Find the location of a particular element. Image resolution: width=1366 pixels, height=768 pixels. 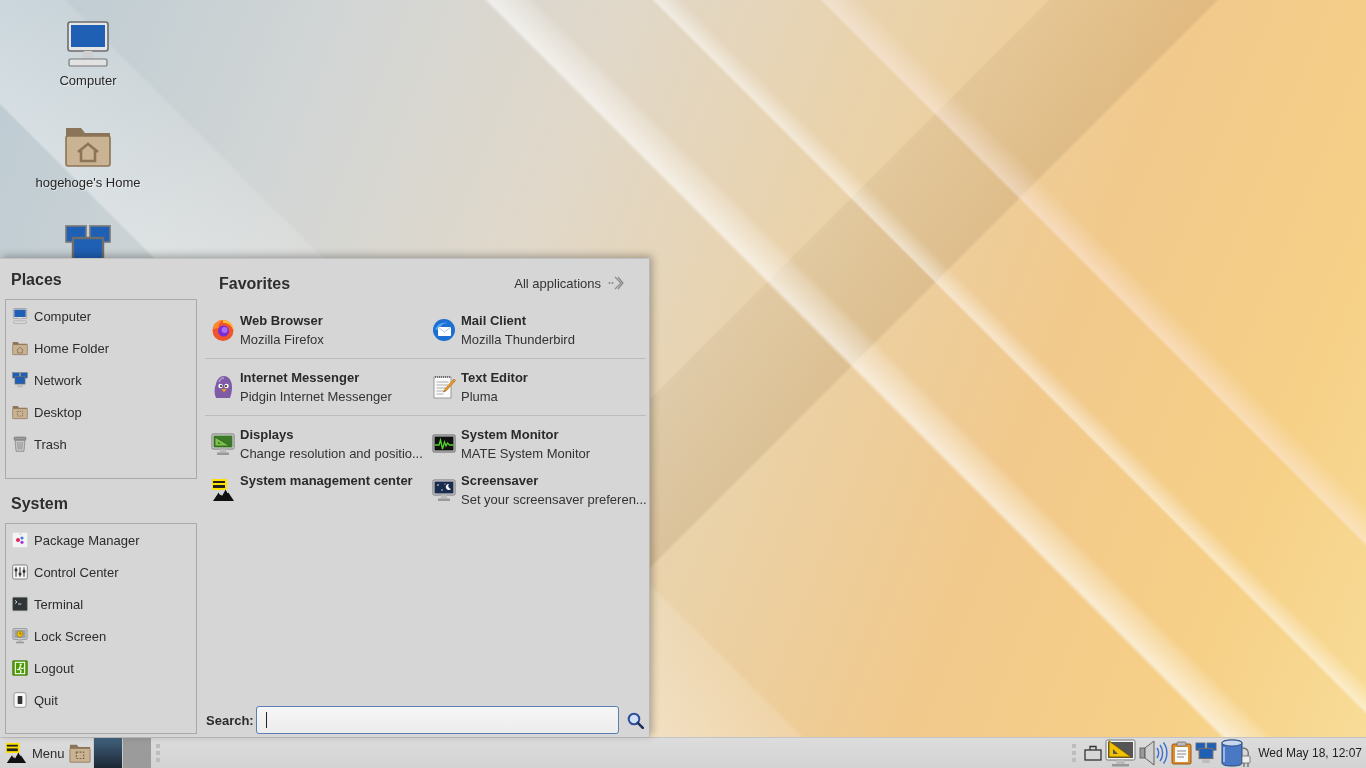

places-menu-item: Computer is located at coordinates (101, 316).